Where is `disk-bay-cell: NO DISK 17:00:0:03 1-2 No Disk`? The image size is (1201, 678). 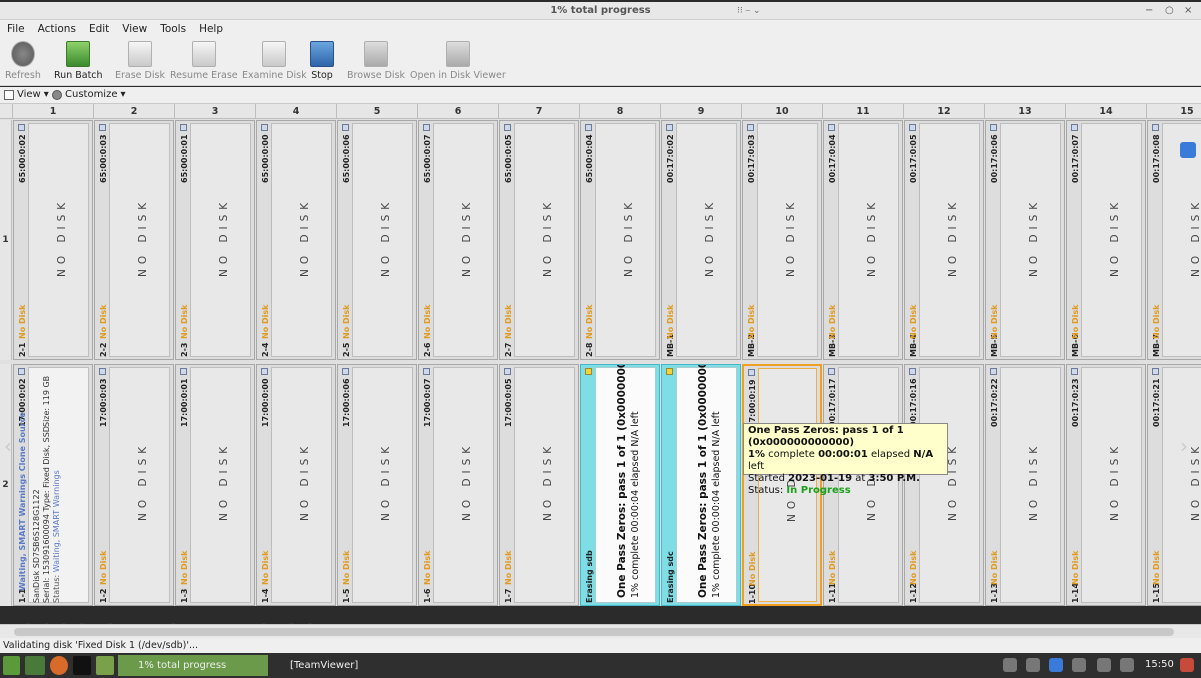
disk-bay-cell: NO DISK 17:00:0:03 1-2 No Disk is located at coordinates (134, 485).